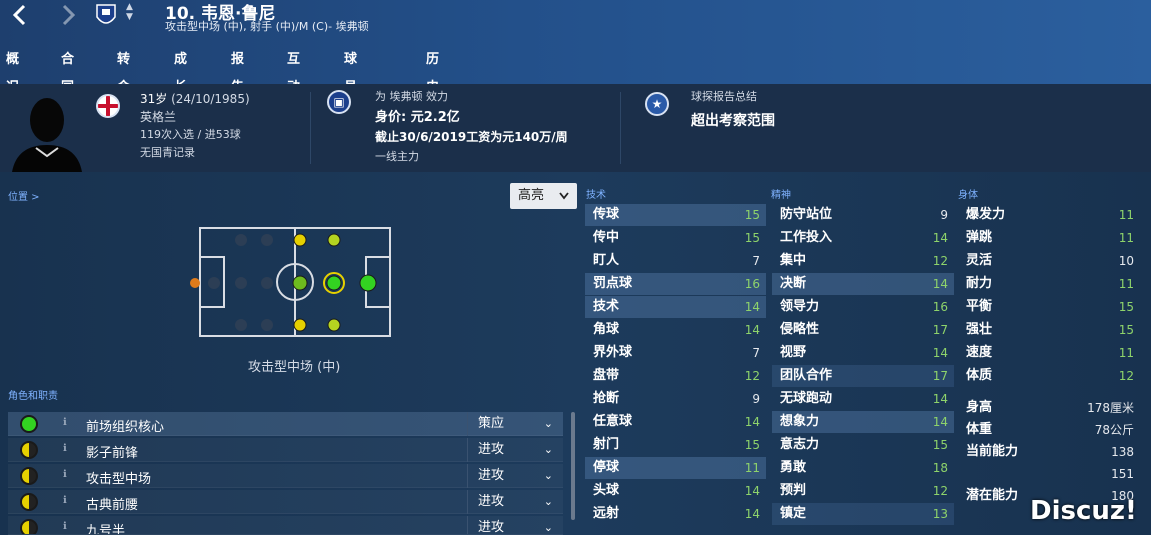  Describe the element at coordinates (863, 514) in the screenshot. I see `attribute-row: 镇定 13` at that location.